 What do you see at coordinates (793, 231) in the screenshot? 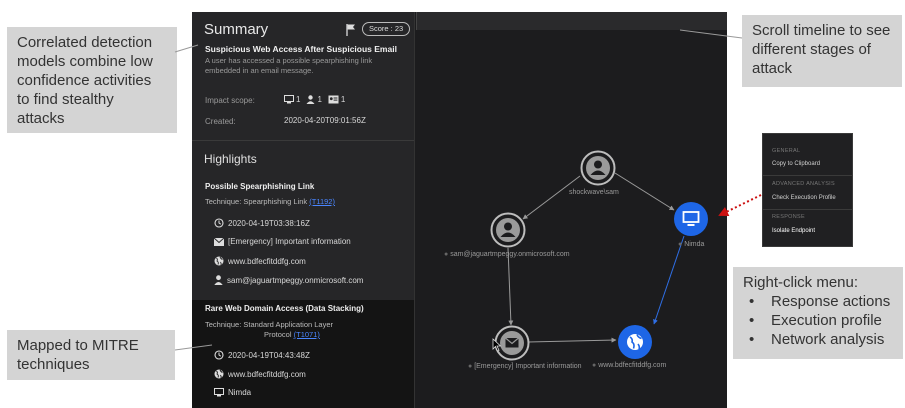
I see `menu-item-isolate-endpoint: Isolate Endpoint` at bounding box center [793, 231].